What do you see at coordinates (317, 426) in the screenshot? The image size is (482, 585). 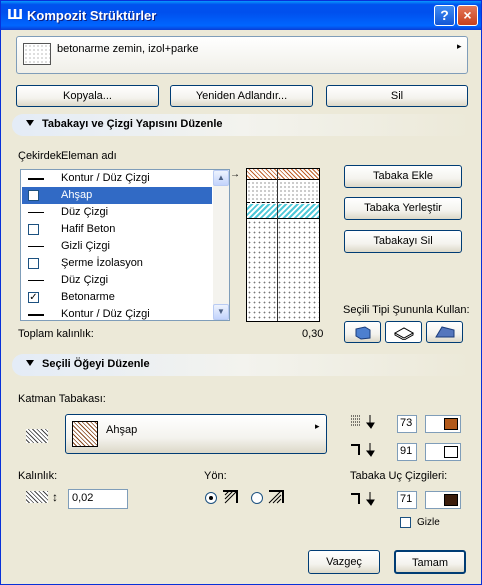 I see `chevron-right-icon: ▸` at bounding box center [317, 426].